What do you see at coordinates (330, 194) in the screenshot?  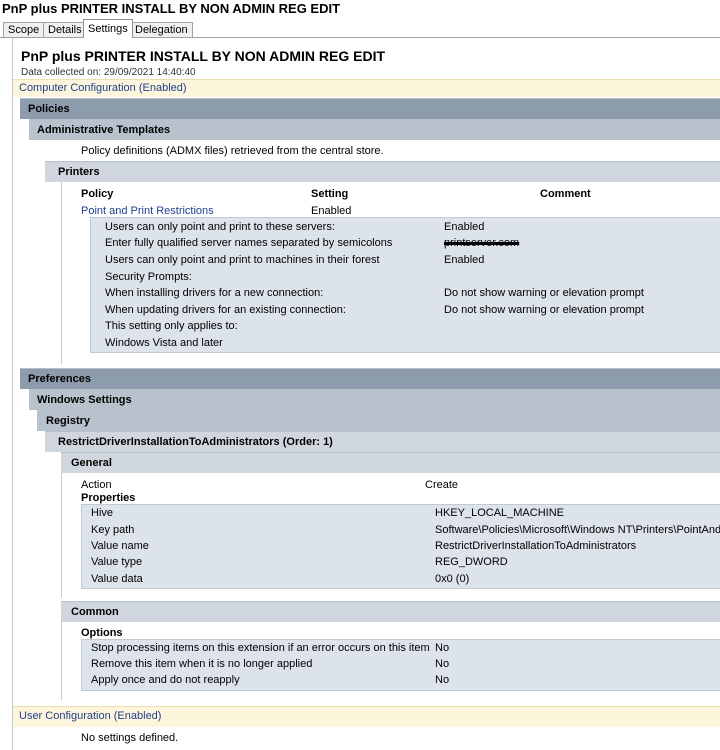 I see `column-setting: Setting` at bounding box center [330, 194].